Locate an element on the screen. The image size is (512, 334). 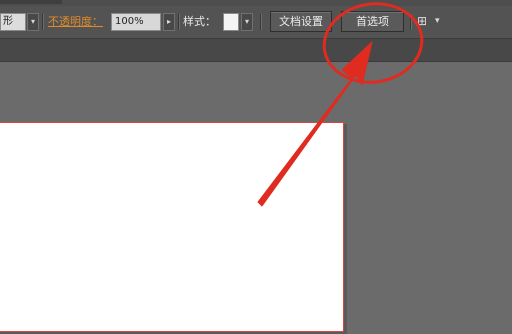
annotation-circle is located at coordinates (373, 43).